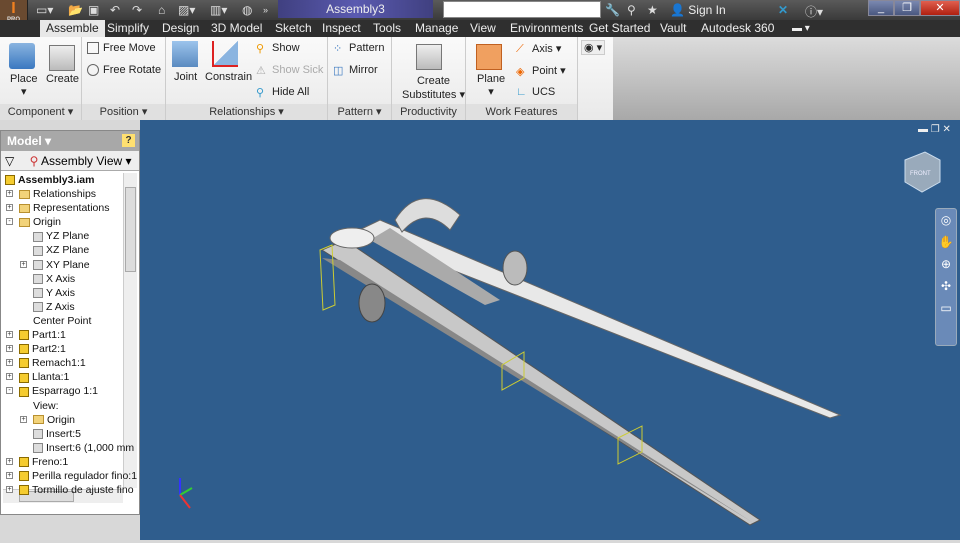 The image size is (960, 543). I want to click on tree-node: YZ Plane, so click(61, 236).